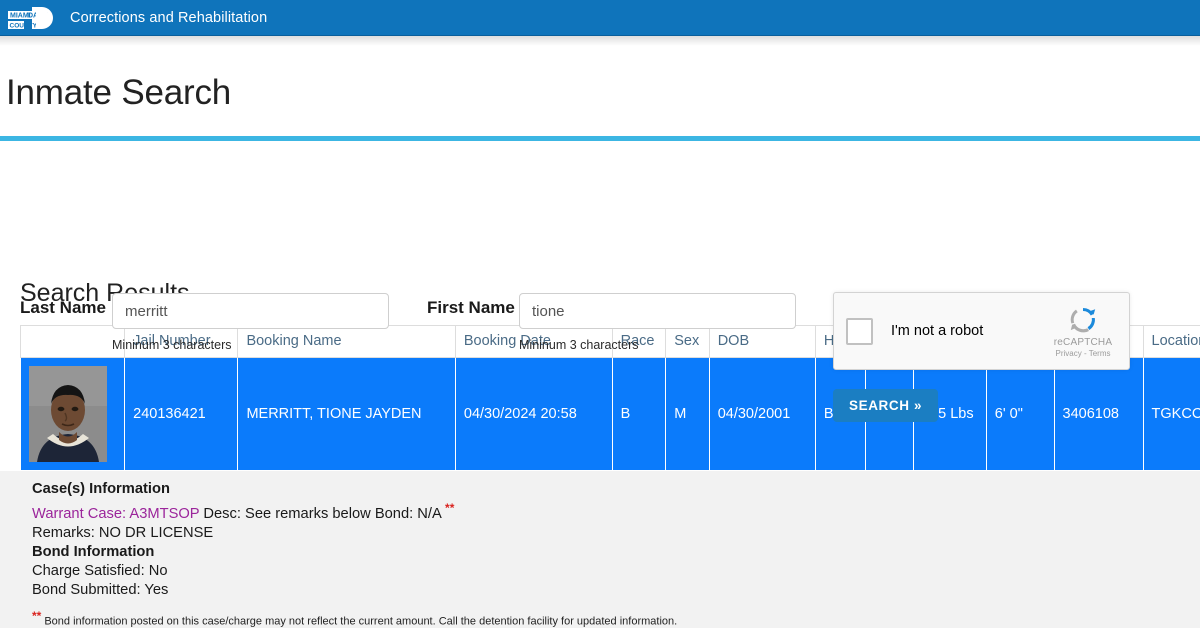 The image size is (1200, 628). What do you see at coordinates (687, 414) in the screenshot?
I see `cell-sex: M` at bounding box center [687, 414].